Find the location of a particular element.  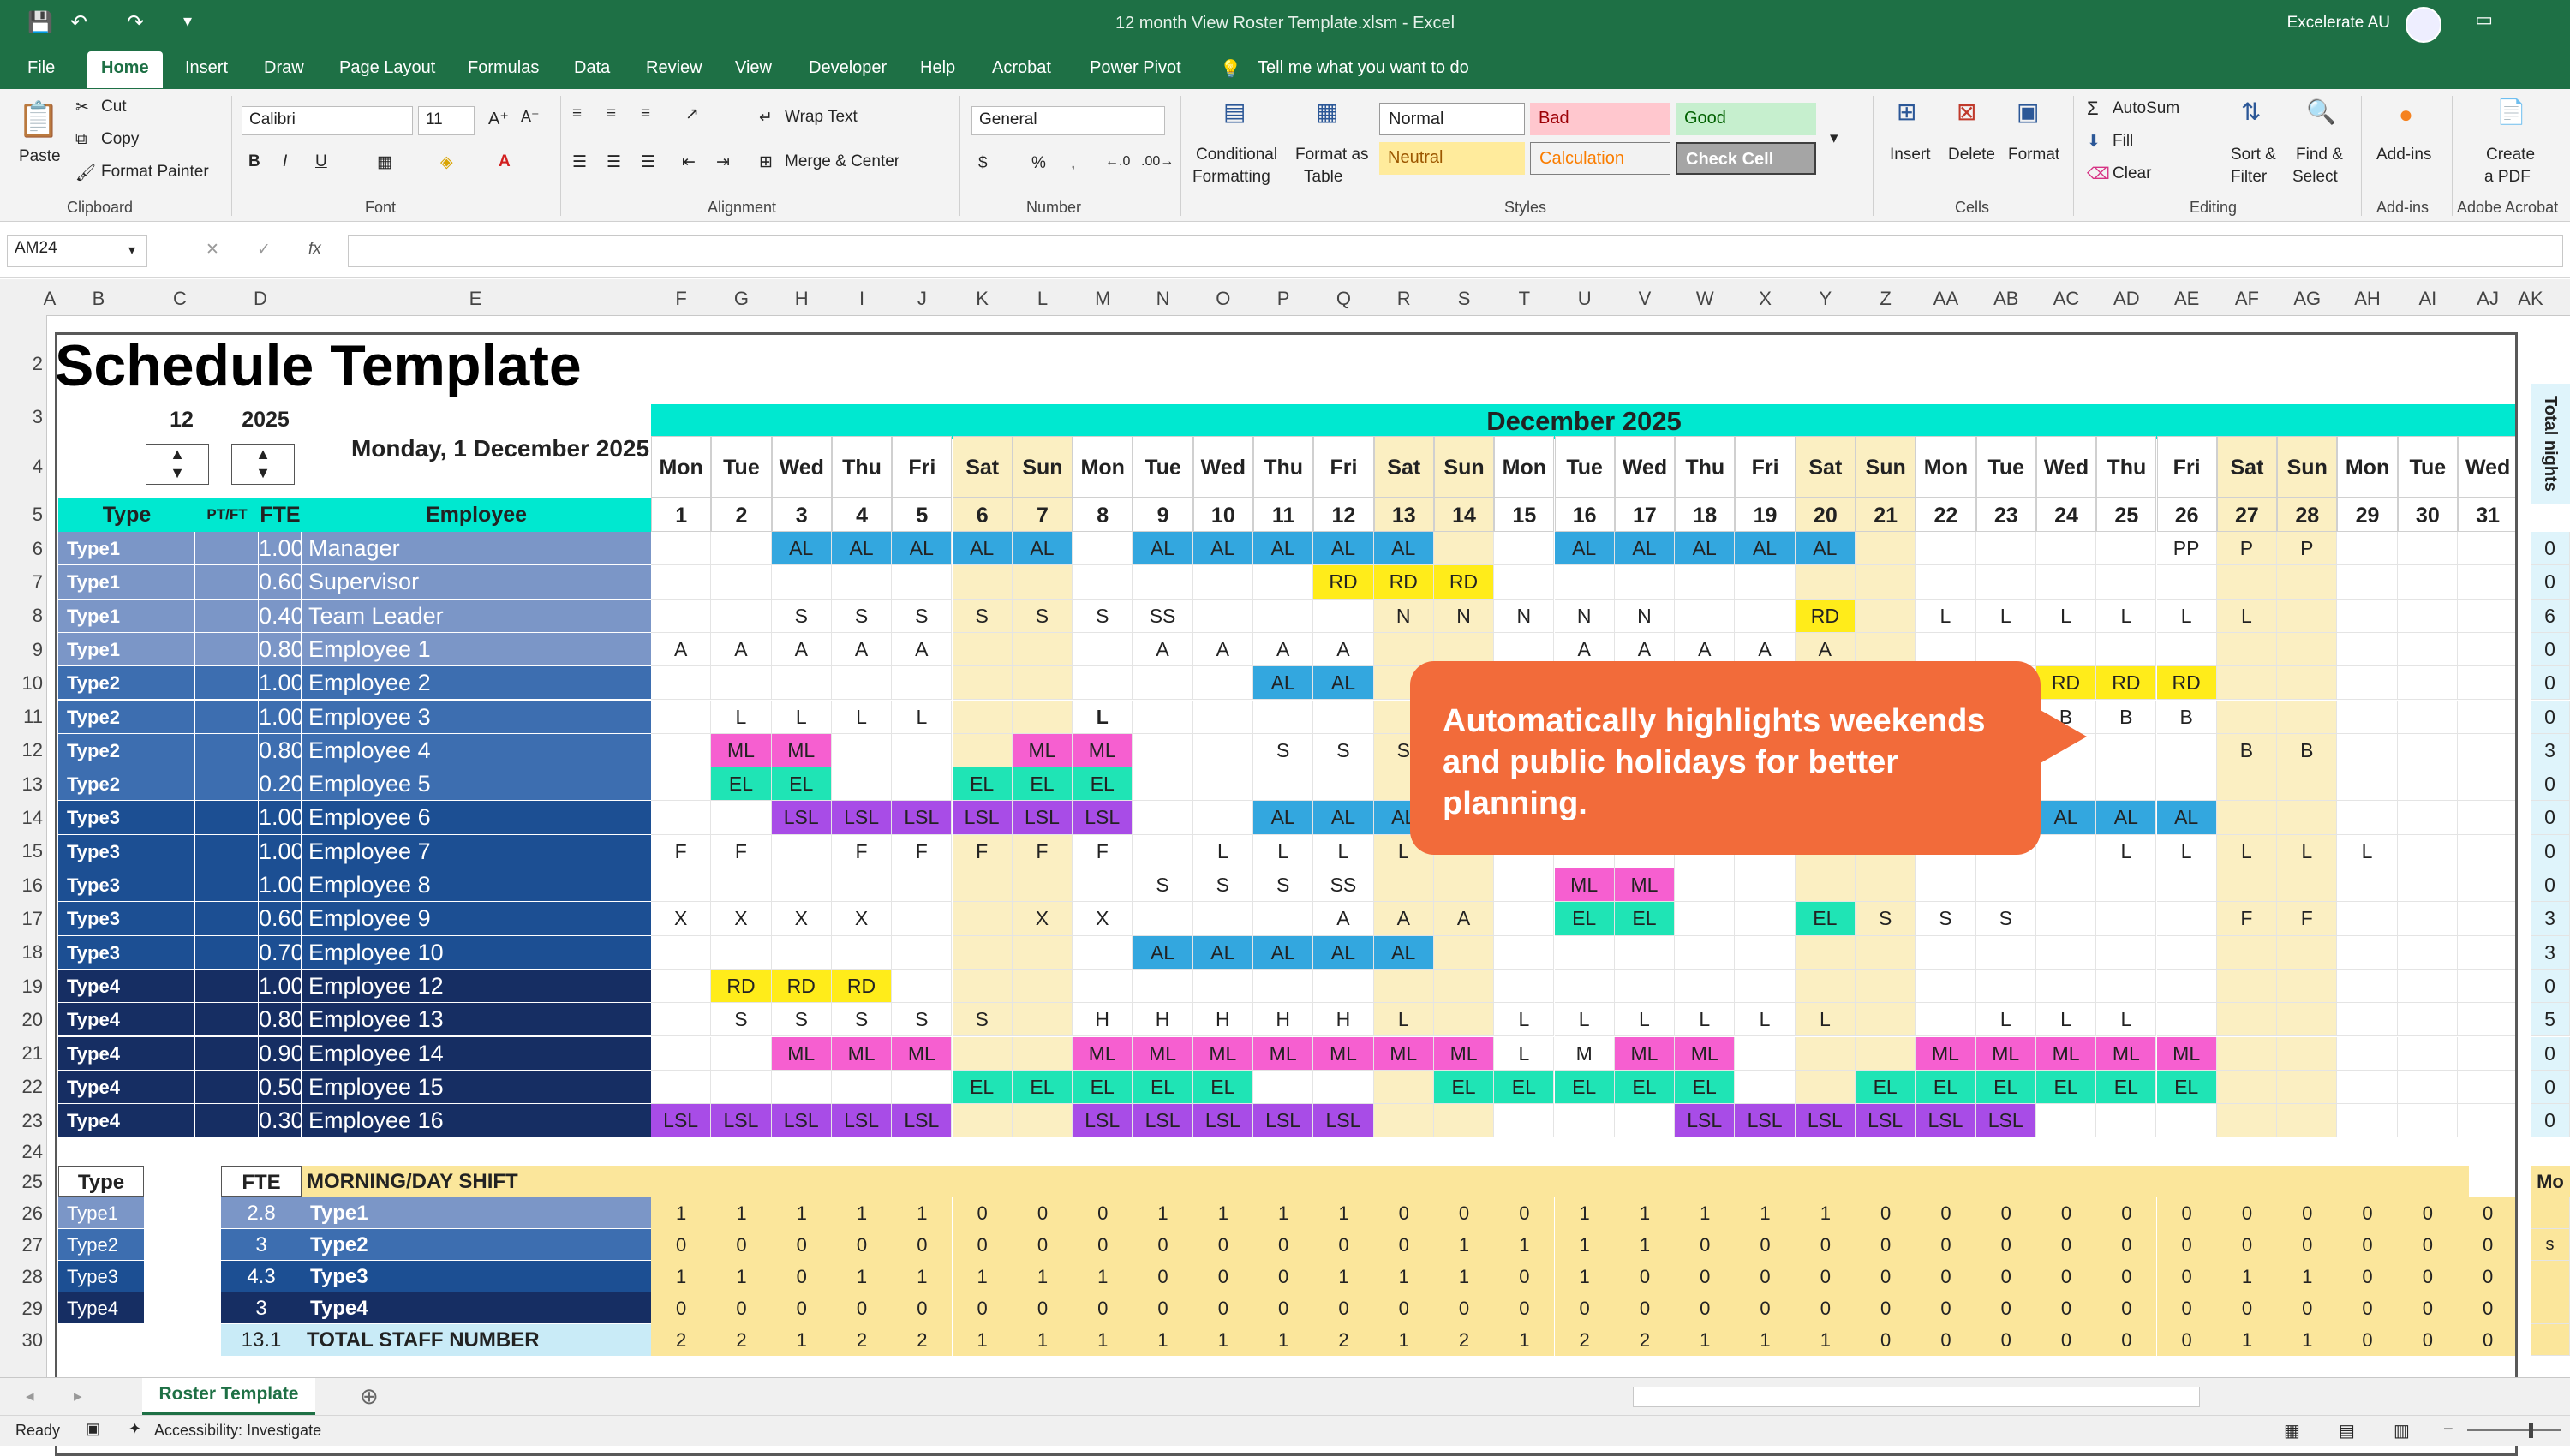

sort-filter-icon: ⇅ is located at coordinates (2251, 112).